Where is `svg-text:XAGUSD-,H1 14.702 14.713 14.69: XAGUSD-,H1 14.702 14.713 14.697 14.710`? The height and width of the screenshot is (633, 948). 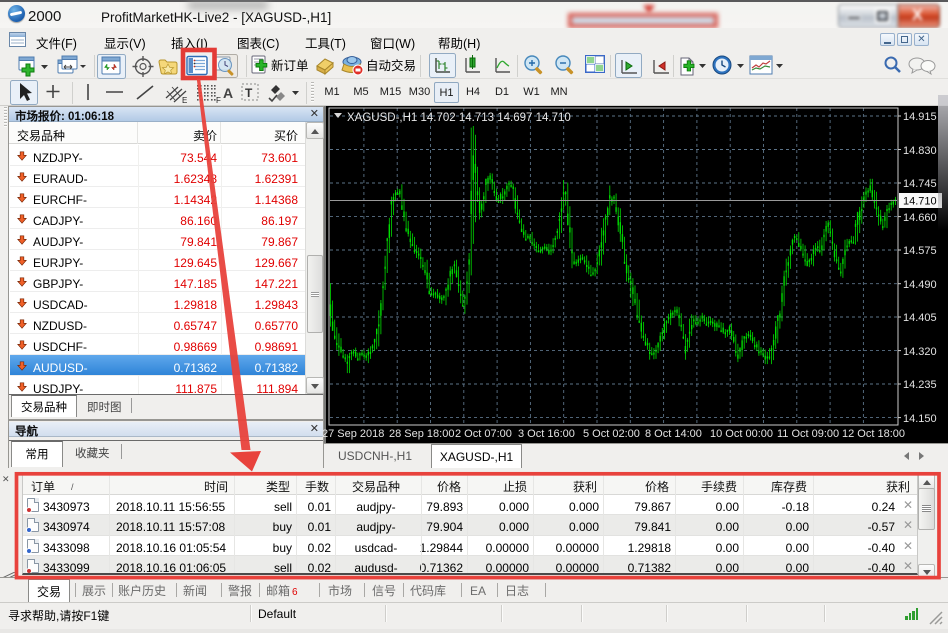 svg-text:XAGUSD-,H1 14.702 14.713 14.69: XAGUSD-,H1 14.702 14.713 14.697 14.710 is located at coordinates (459, 117).